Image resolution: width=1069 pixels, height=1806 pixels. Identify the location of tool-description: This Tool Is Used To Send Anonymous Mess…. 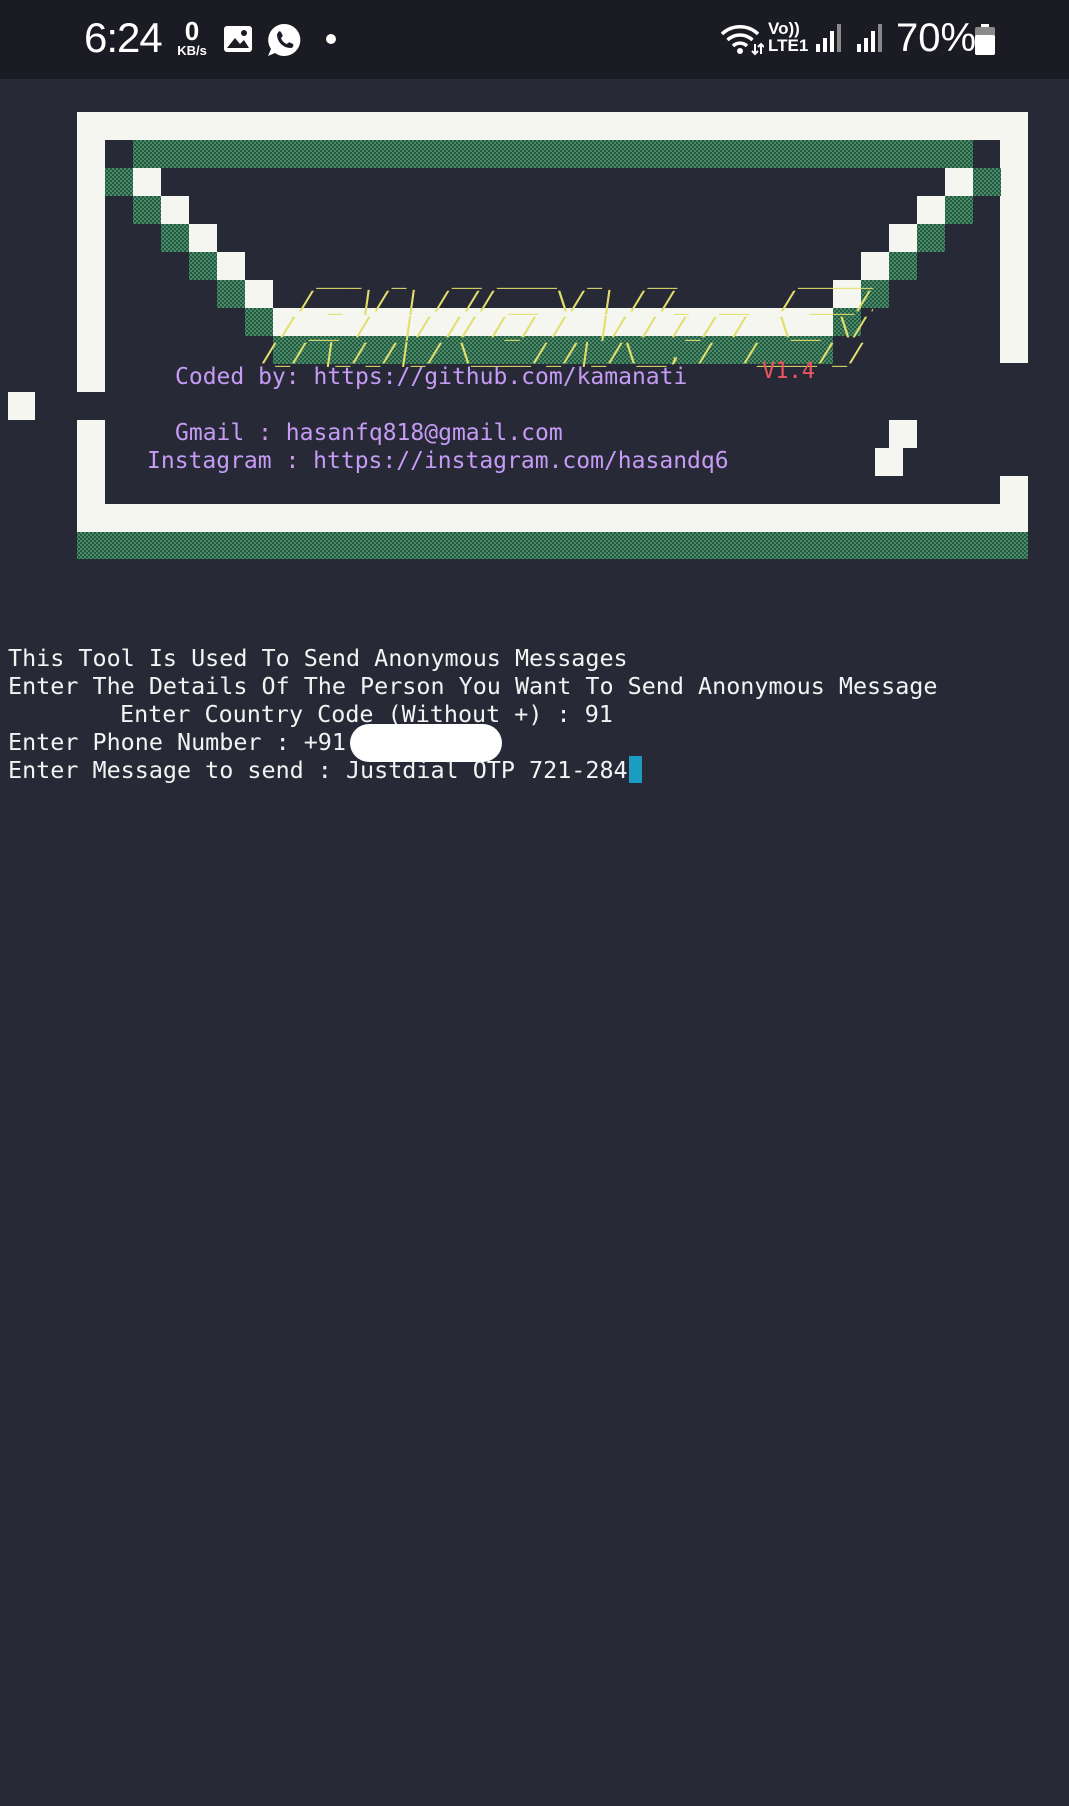
(318, 658).